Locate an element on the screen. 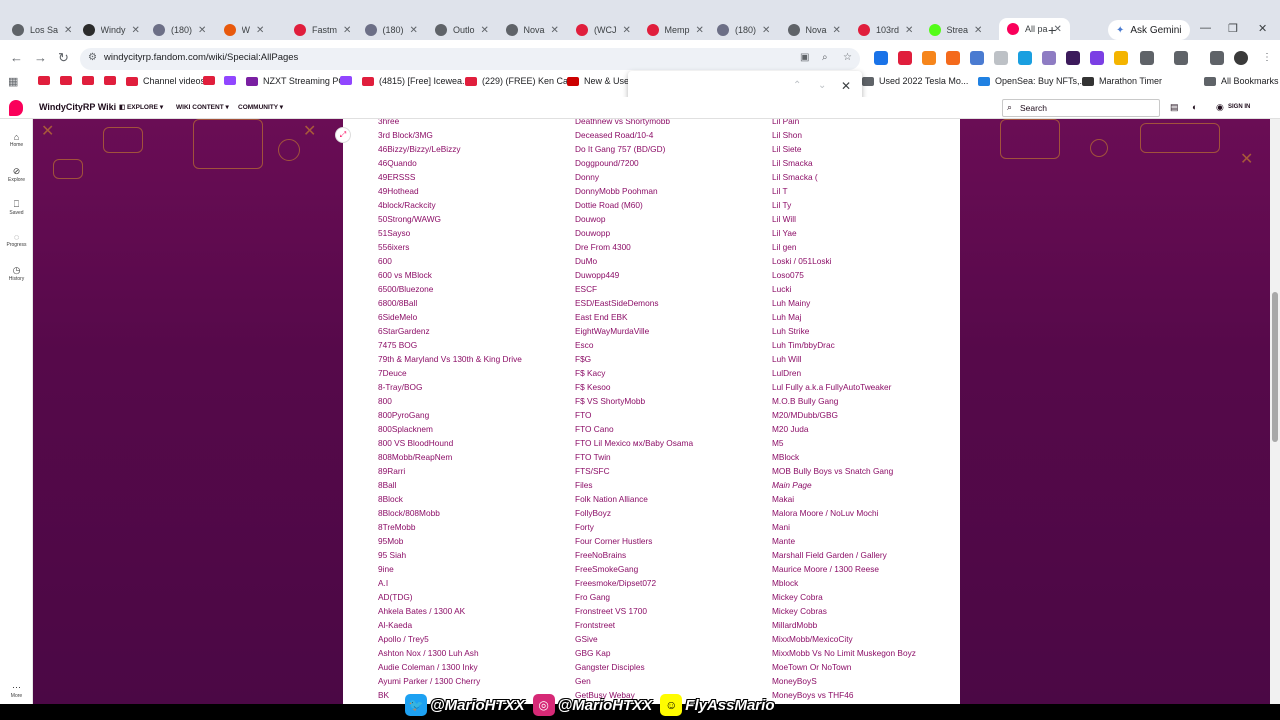 This screenshot has width=1280, height=720. page-link: Deceased Road/10-4 is located at coordinates (634, 135).